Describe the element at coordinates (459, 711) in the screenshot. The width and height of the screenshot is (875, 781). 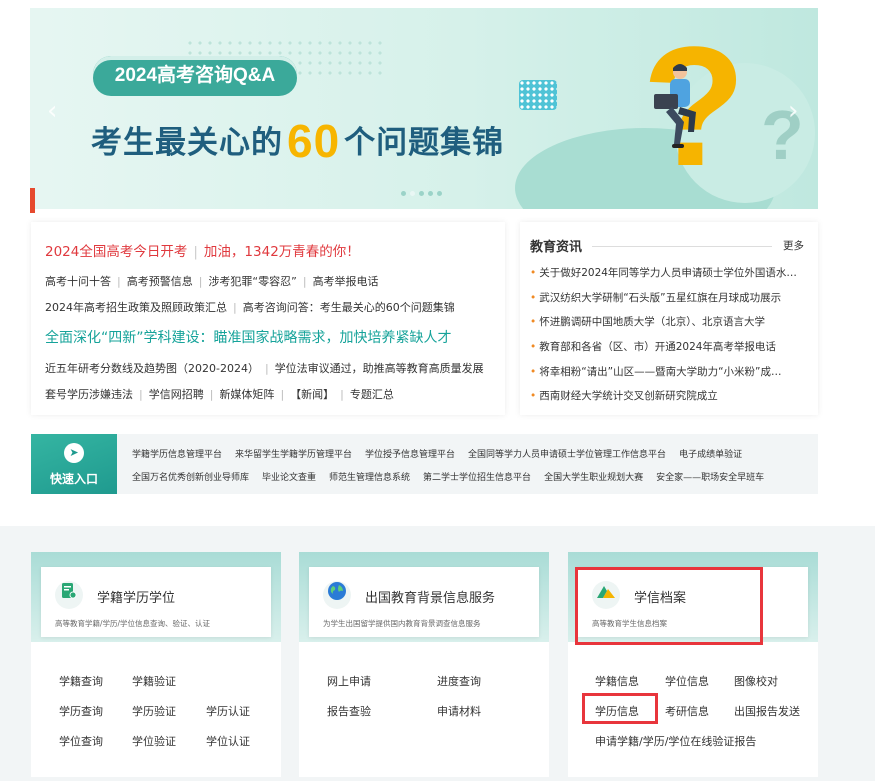
I see `link-apply-materials: 申请材料` at that location.